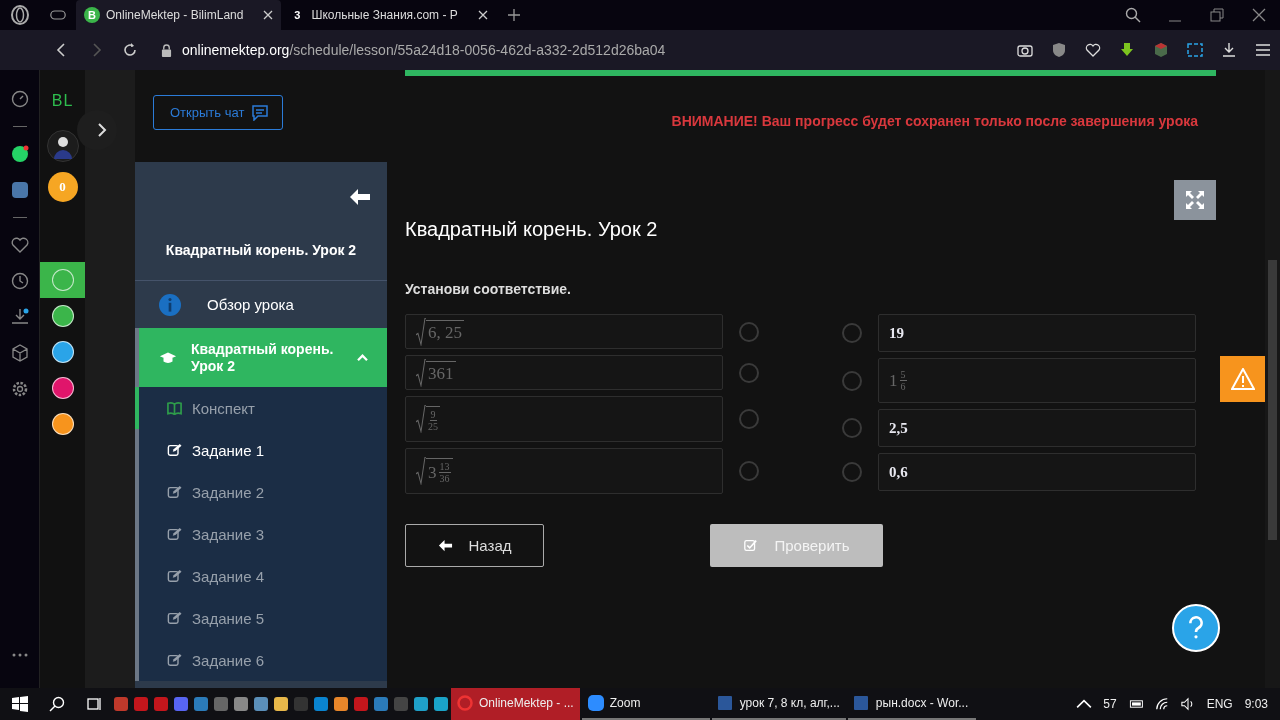 This screenshot has height=720, width=1280. What do you see at coordinates (261, 408) in the screenshot?
I see `lesson-nav-item: Конспект` at bounding box center [261, 408].